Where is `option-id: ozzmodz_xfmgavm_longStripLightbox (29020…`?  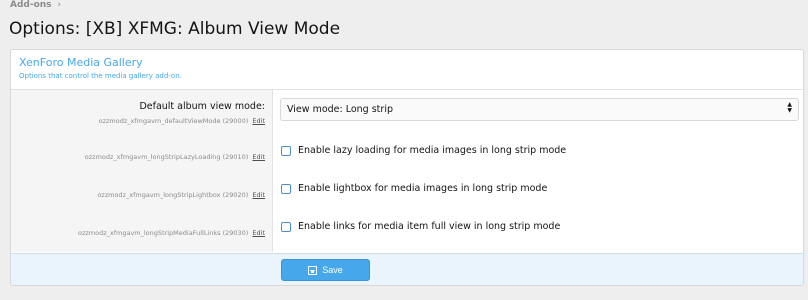 option-id: ozzmodz_xfmgavm_longStripLightbox (29020… is located at coordinates (173, 195).